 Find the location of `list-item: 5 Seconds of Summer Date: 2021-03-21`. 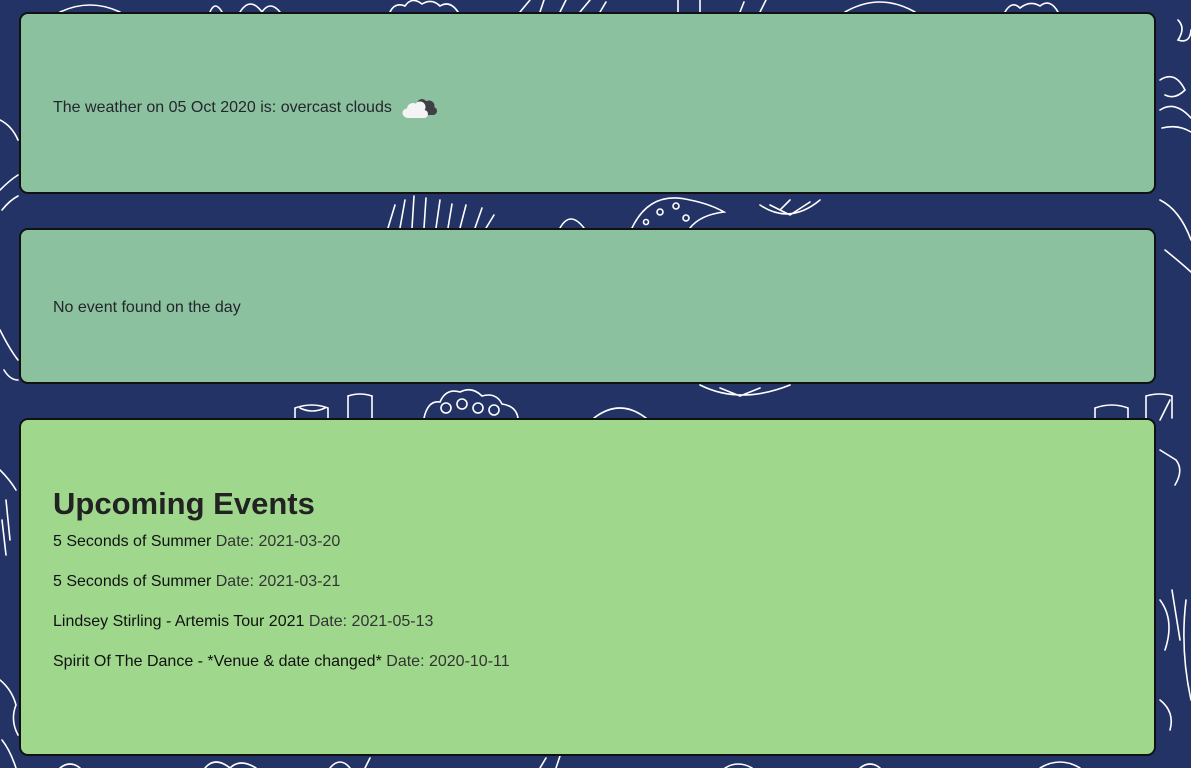

list-item: 5 Seconds of Summer Date: 2021-03-21 is located at coordinates (281, 592).